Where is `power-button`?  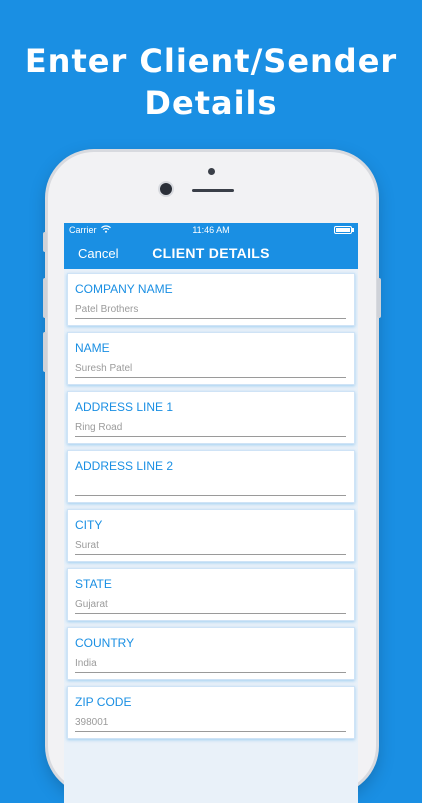 power-button is located at coordinates (379, 298).